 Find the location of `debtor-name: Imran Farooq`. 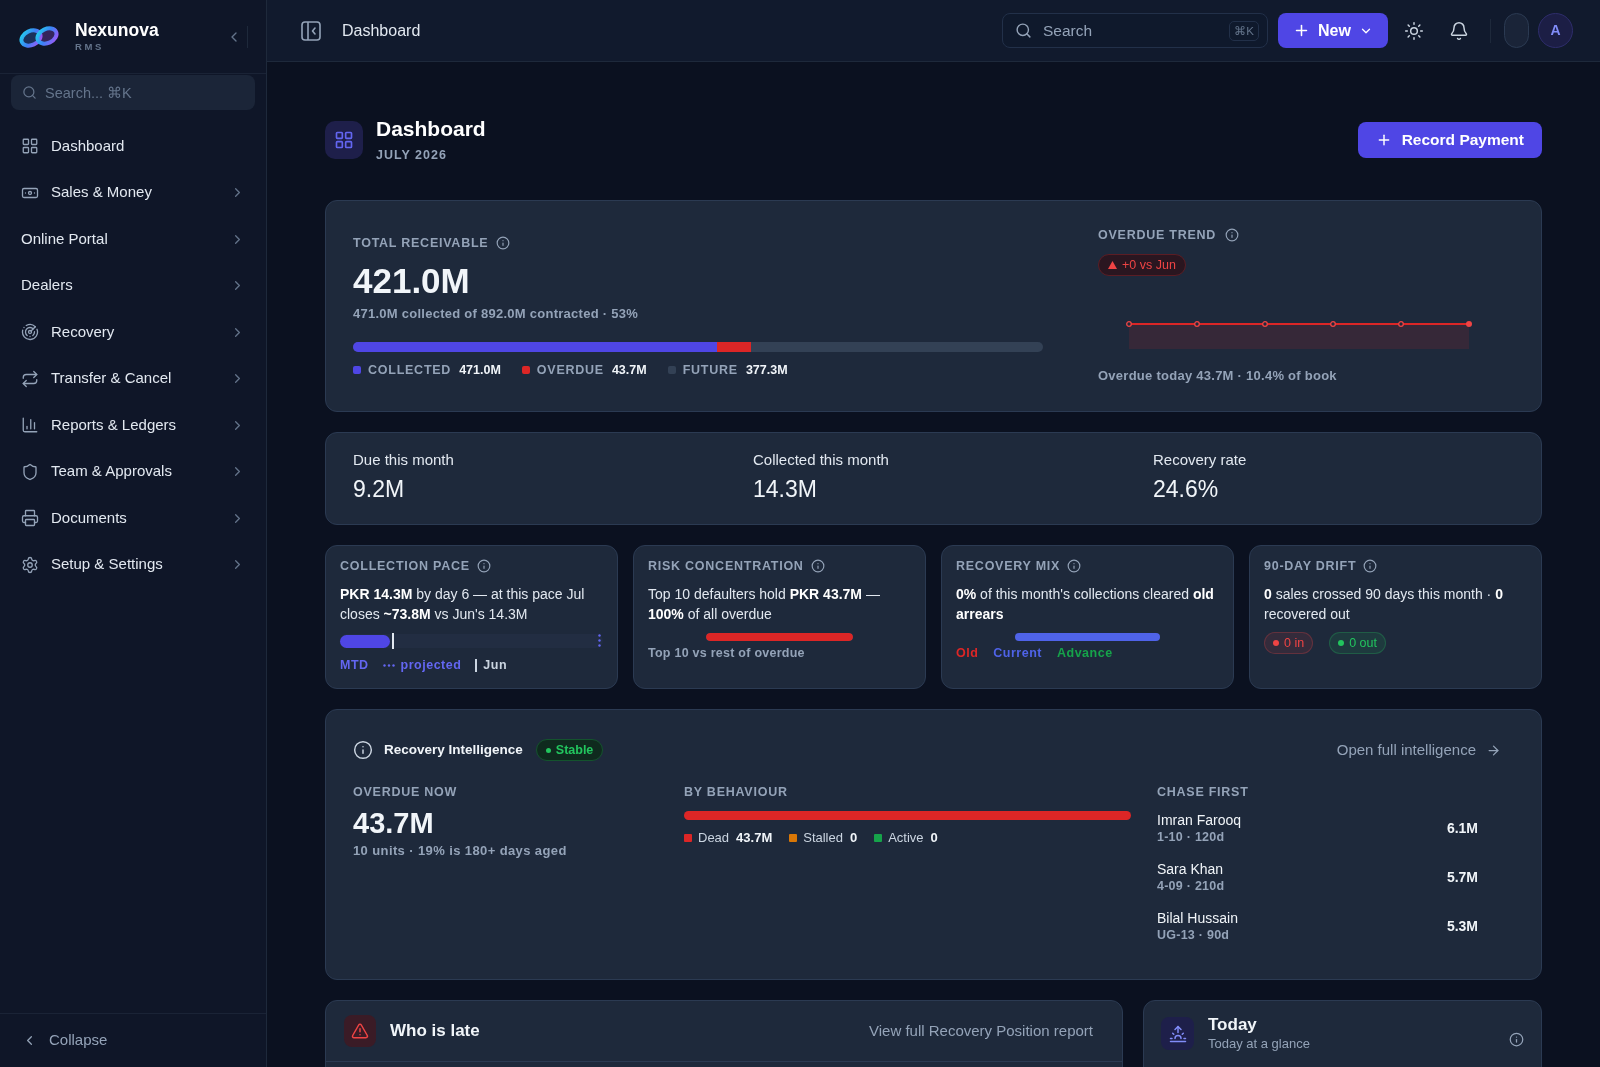

debtor-name: Imran Farooq is located at coordinates (1199, 820).